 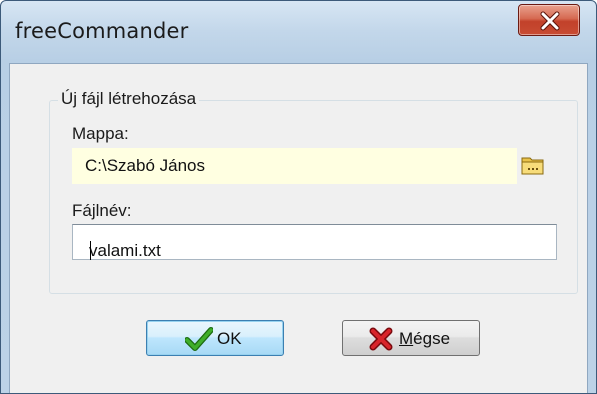 I want to click on red-x-icon, so click(x=381, y=339).